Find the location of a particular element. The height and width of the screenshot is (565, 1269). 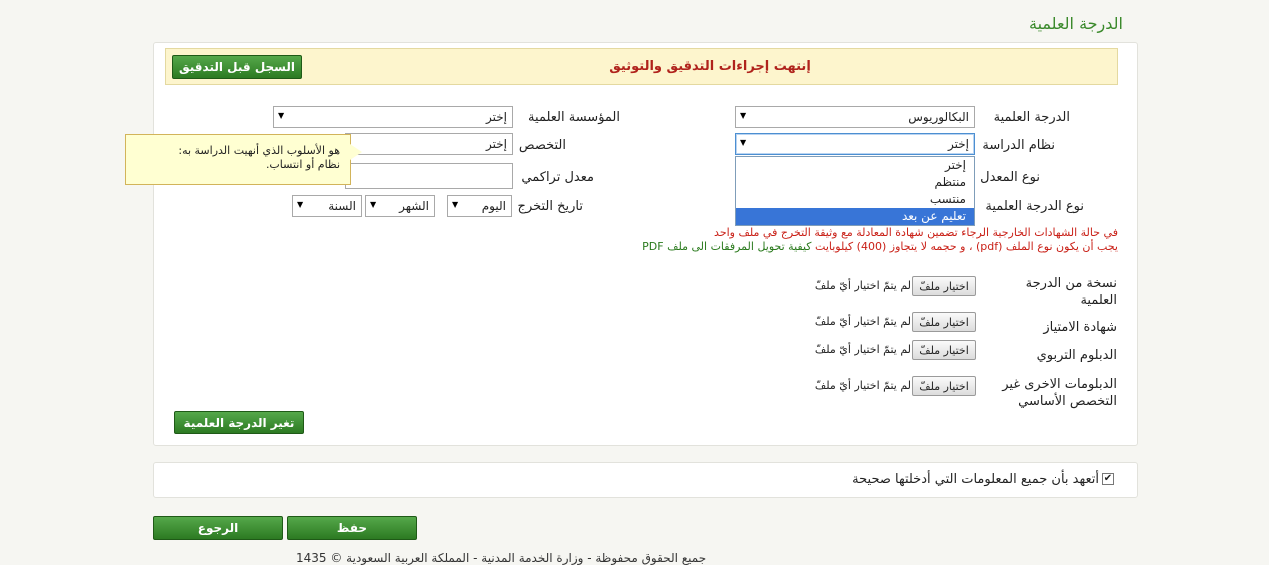

cumulative-gpa-label: معدل تراكمي is located at coordinates (557, 177).